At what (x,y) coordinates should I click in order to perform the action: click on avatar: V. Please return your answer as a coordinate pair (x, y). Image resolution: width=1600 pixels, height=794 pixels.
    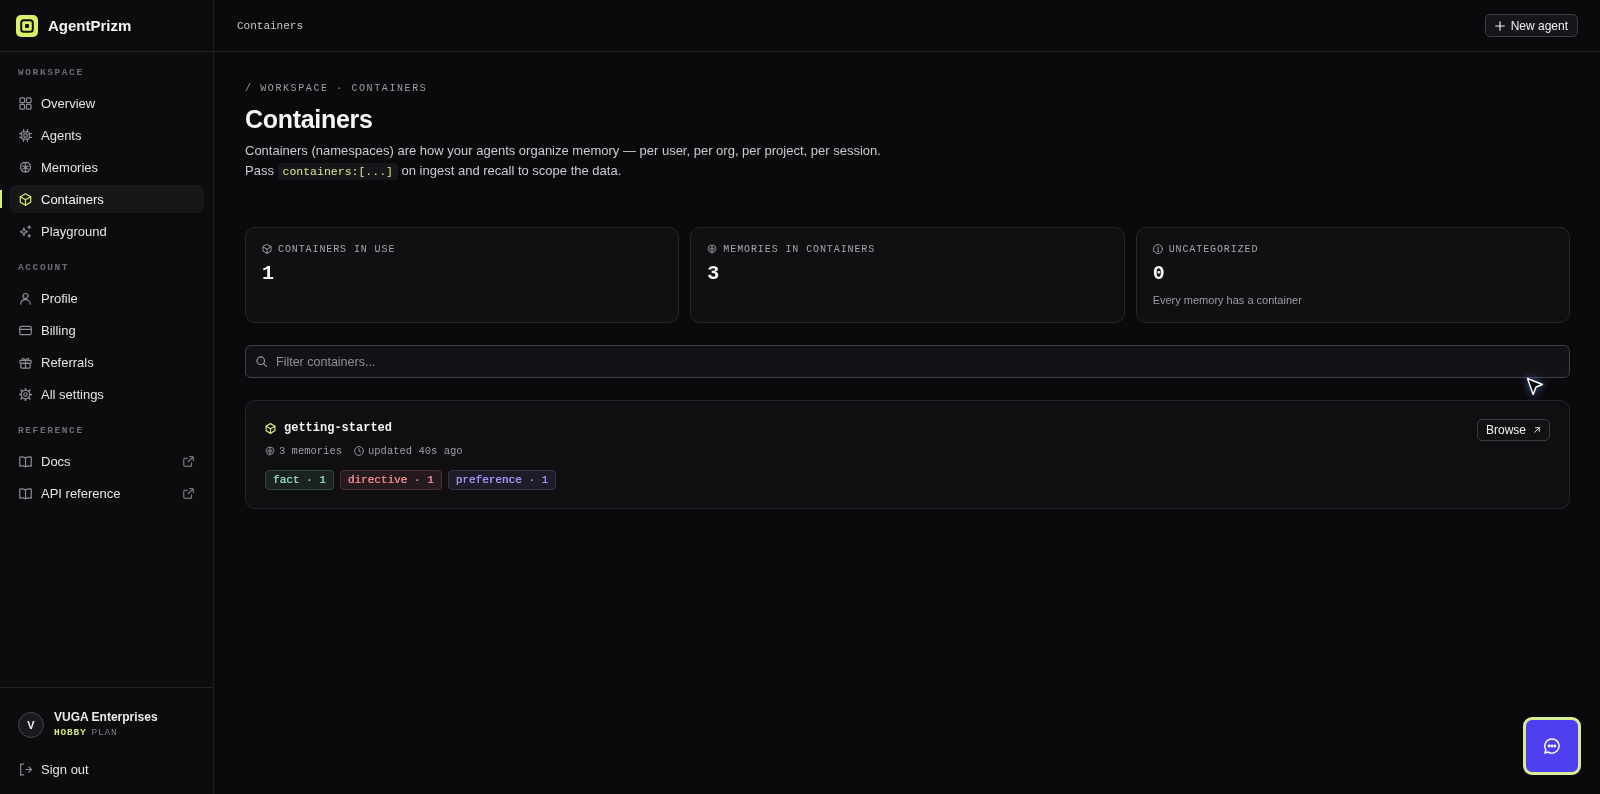
    Looking at the image, I should click on (31, 725).